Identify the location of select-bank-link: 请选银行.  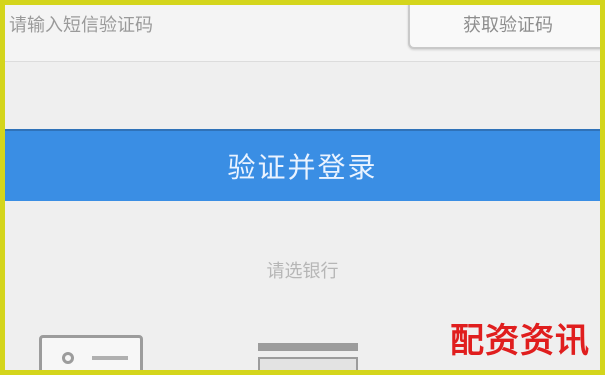
(302, 270).